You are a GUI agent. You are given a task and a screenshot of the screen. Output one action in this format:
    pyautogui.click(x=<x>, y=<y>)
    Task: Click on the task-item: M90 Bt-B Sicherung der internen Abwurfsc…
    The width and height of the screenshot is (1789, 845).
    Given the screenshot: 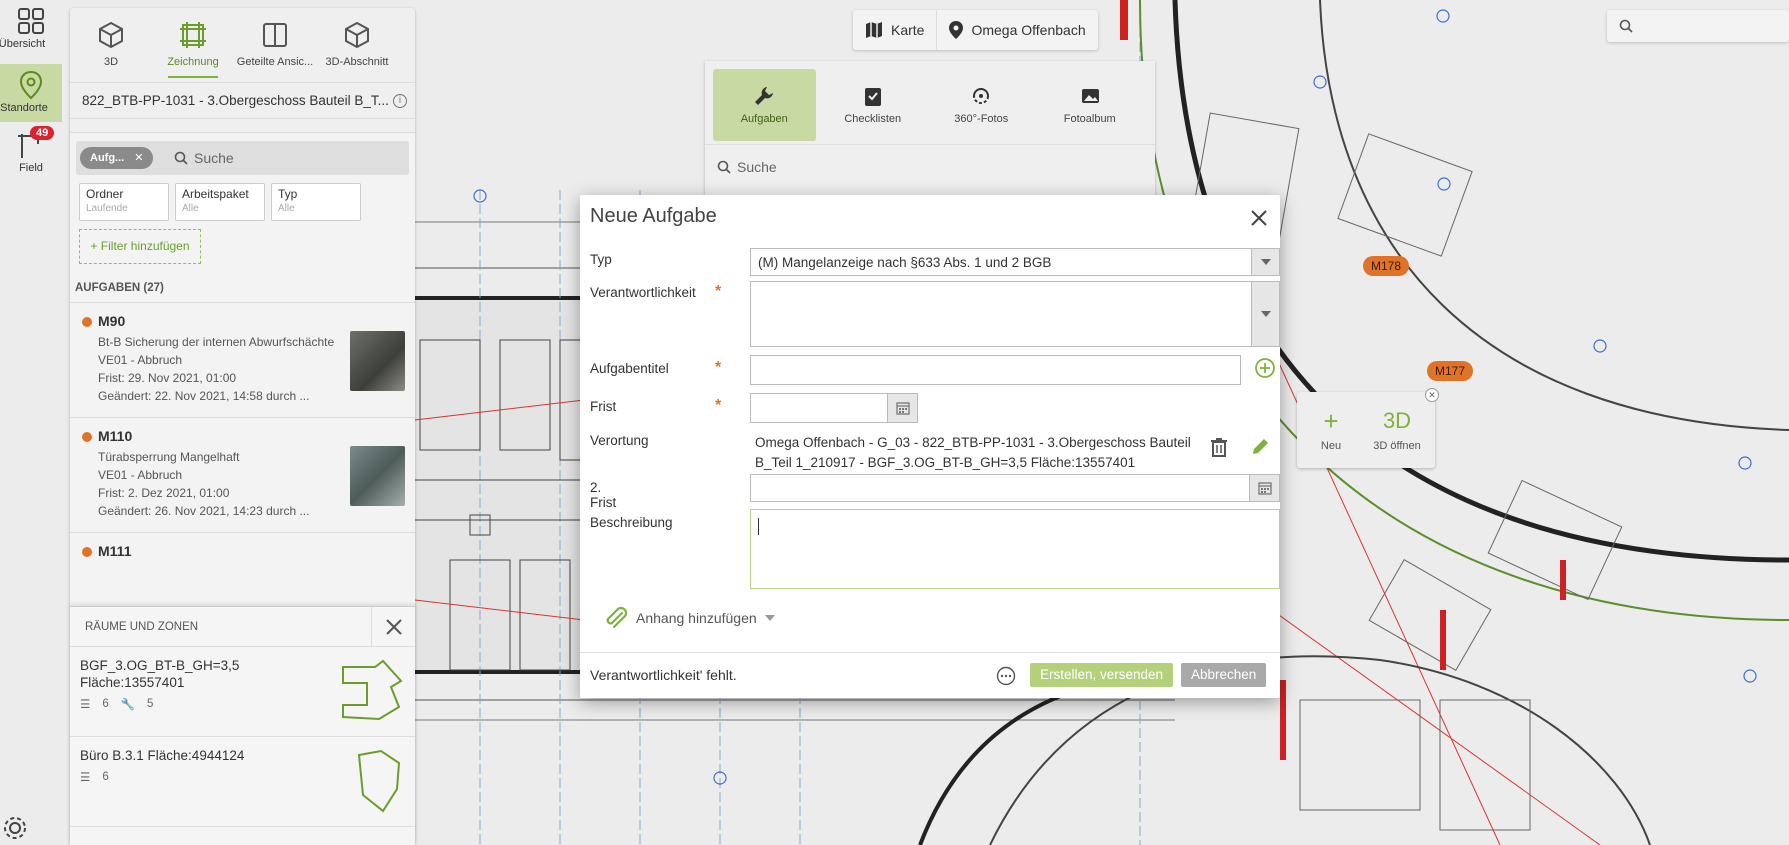 What is the action you would take?
    pyautogui.click(x=242, y=360)
    